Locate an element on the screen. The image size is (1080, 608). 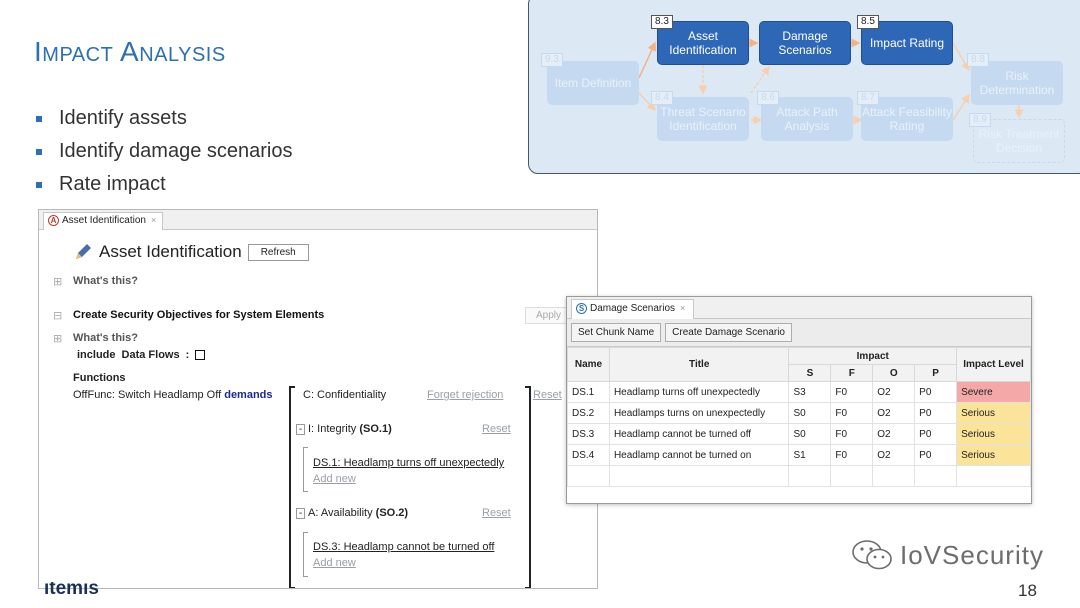
node-damage-scenarios: Damage Scenarios is located at coordinates (805, 43).